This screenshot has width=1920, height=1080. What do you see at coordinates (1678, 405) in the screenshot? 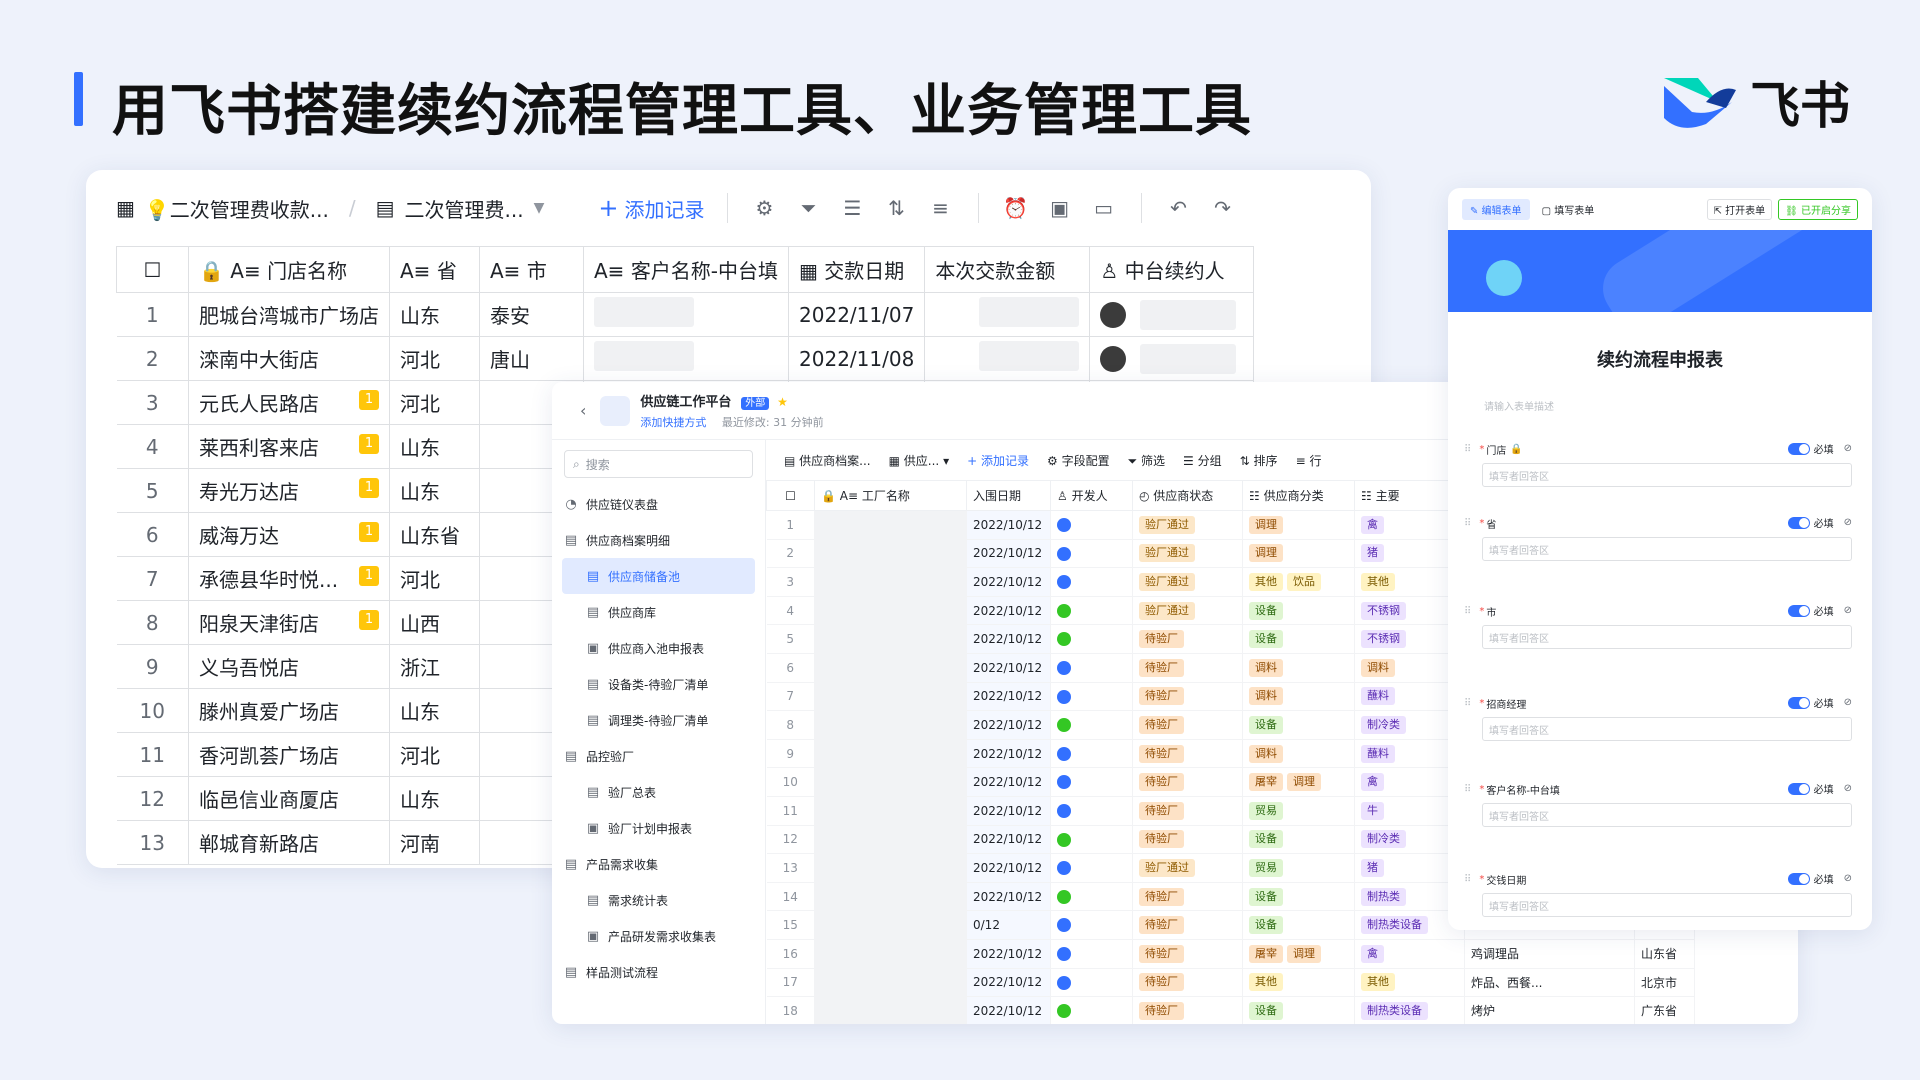
I see `form-description-input: 请输入表单描述` at bounding box center [1678, 405].